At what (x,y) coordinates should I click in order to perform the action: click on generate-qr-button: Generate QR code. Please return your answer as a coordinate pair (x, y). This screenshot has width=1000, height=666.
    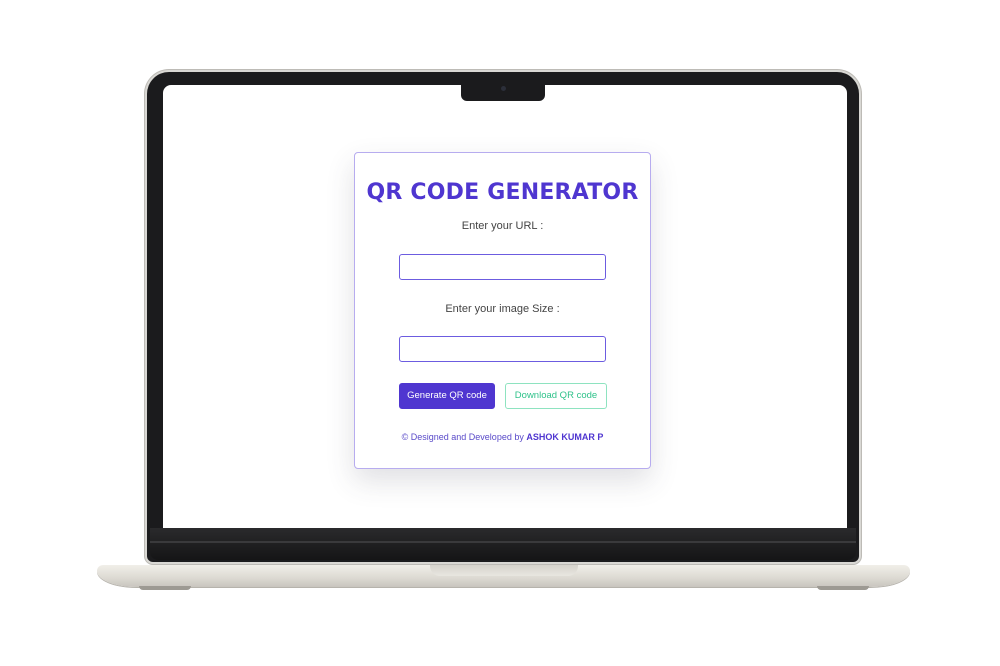
    Looking at the image, I should click on (447, 396).